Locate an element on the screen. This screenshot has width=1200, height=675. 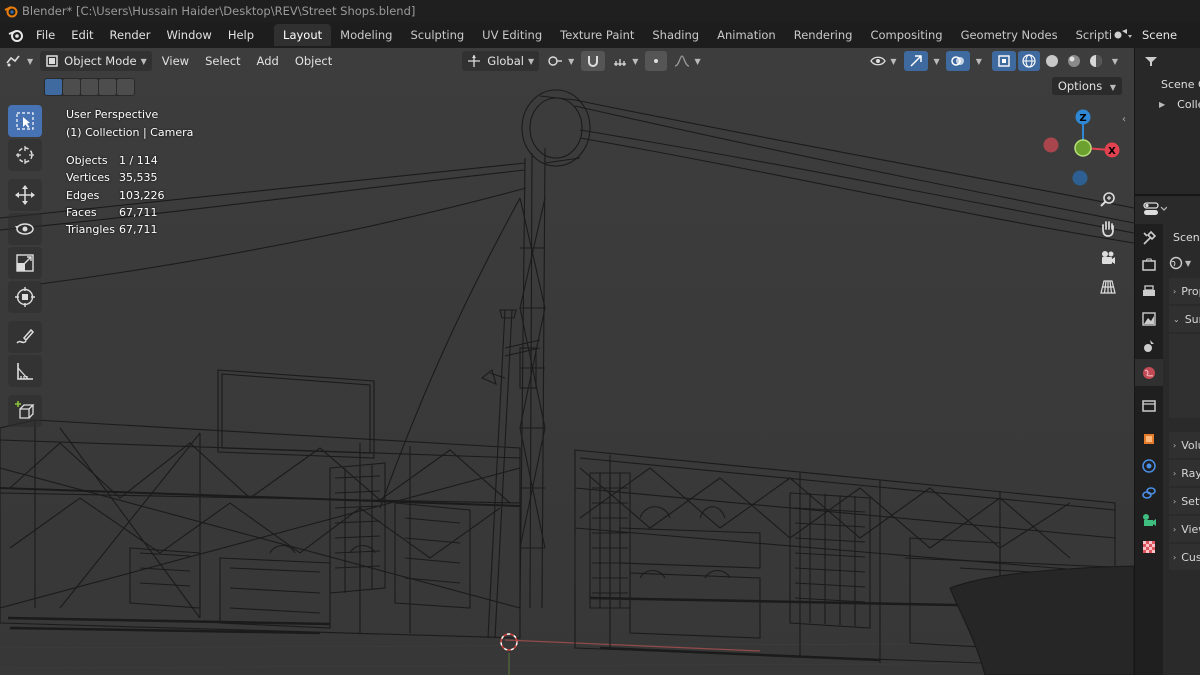
pan-tool is located at coordinates (1108, 229).